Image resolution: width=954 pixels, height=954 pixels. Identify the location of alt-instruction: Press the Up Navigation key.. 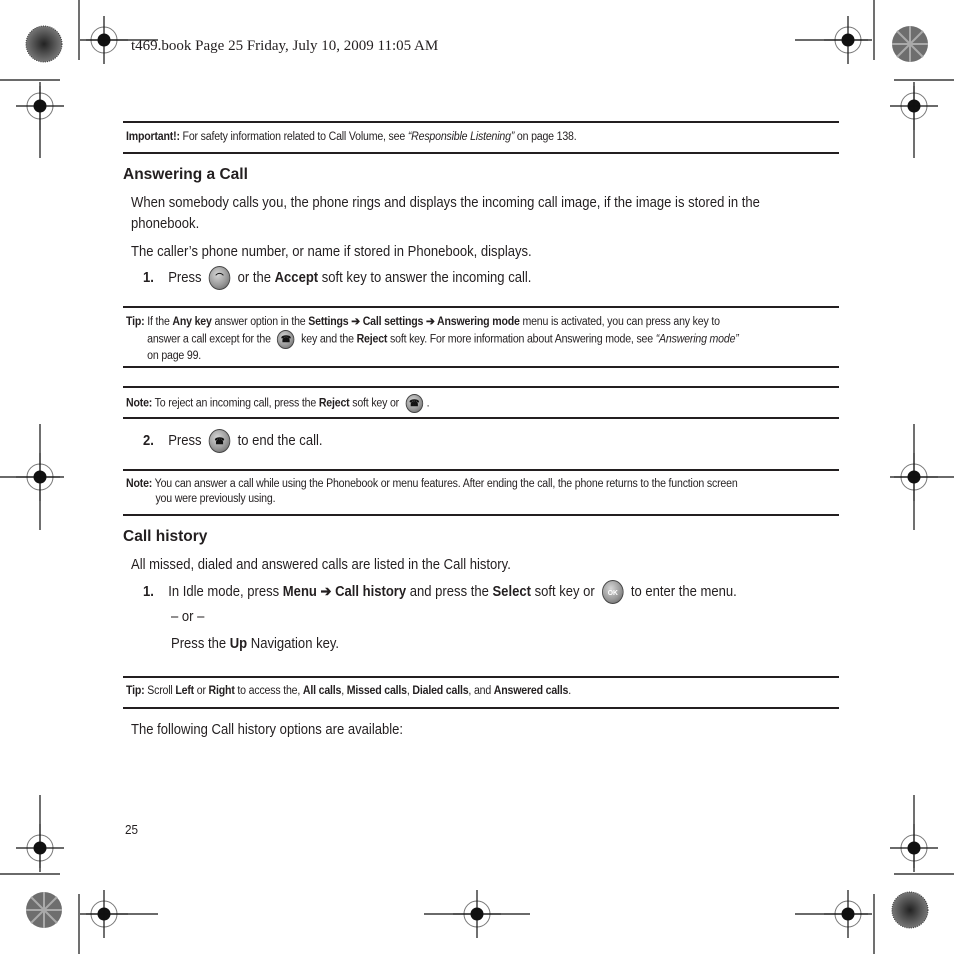
(255, 644).